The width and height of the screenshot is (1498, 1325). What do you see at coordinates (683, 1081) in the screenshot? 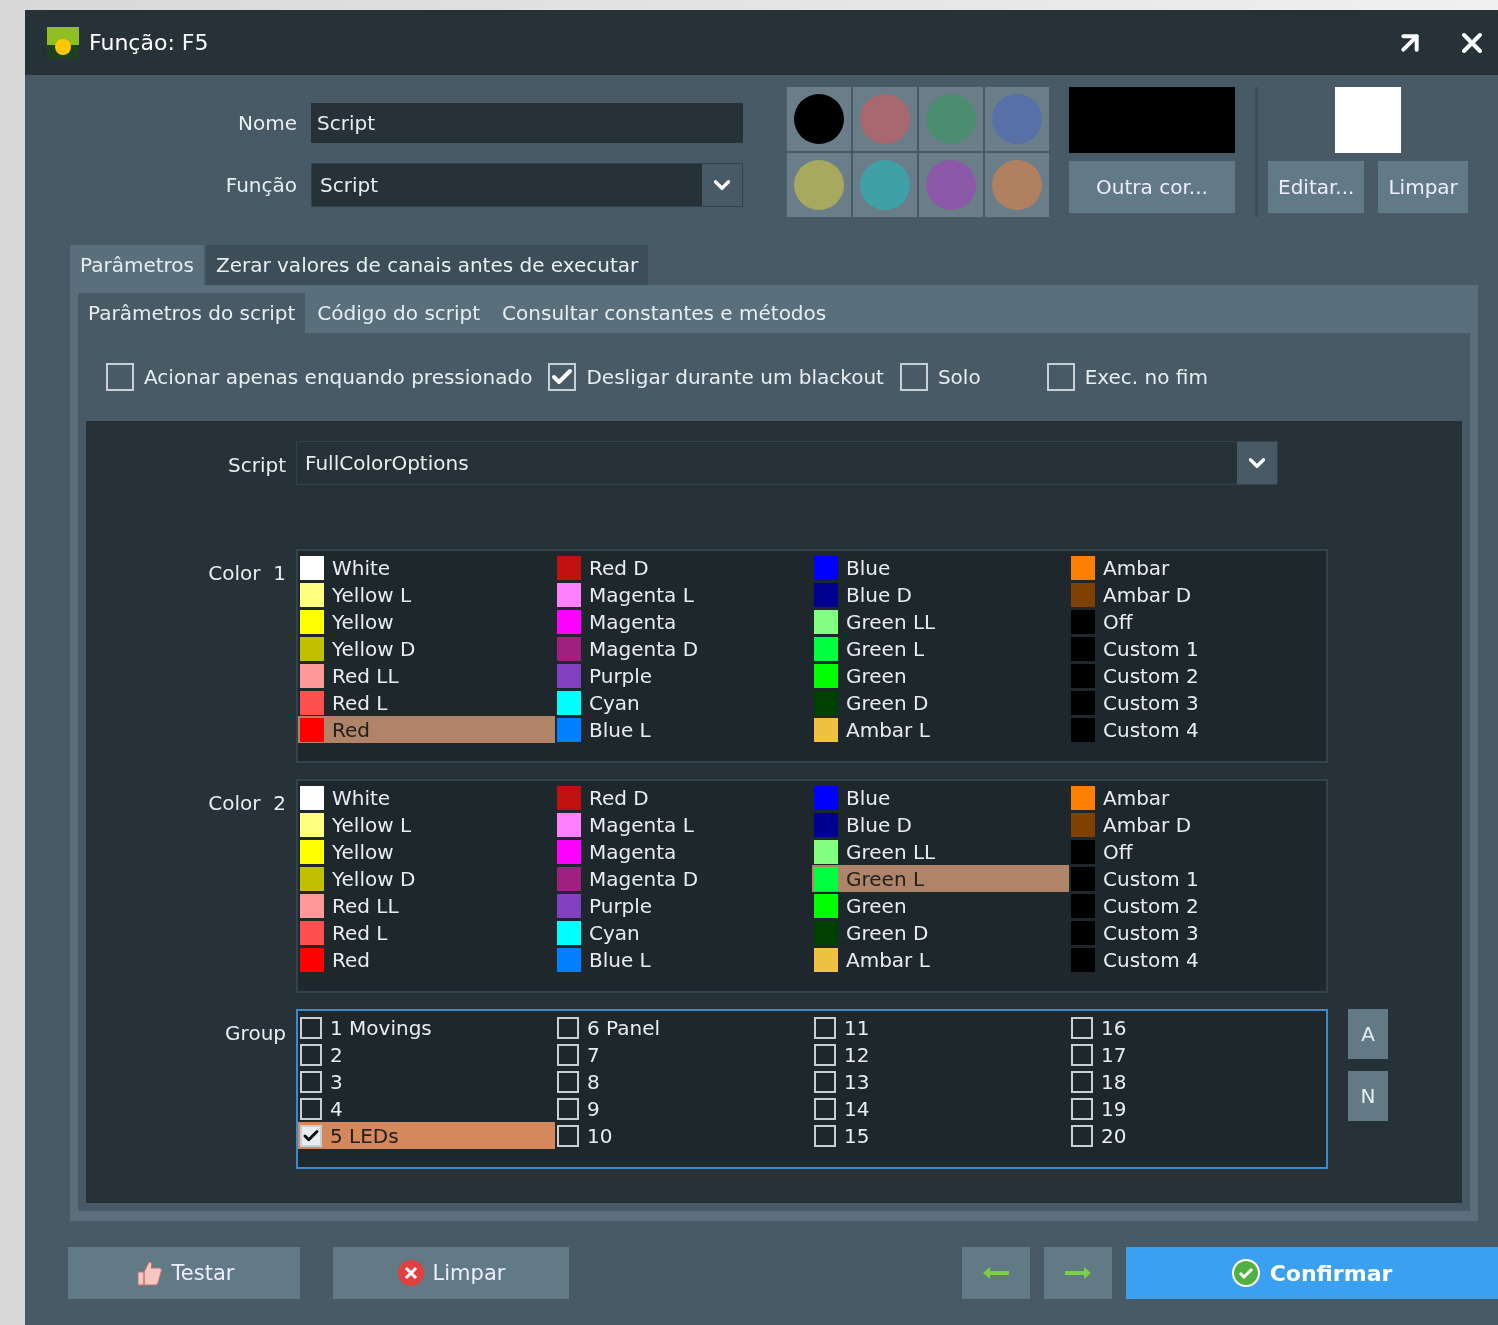
I see `group-option: 8` at bounding box center [683, 1081].